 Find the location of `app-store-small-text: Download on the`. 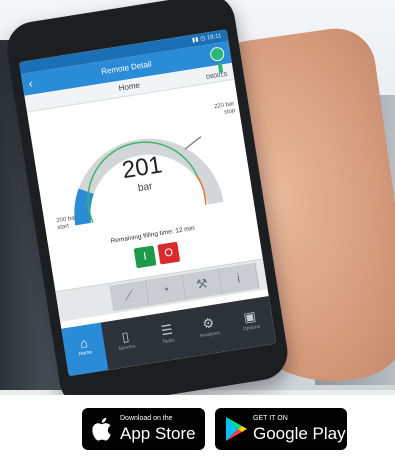

app-store-small-text: Download on the is located at coordinates (146, 418).